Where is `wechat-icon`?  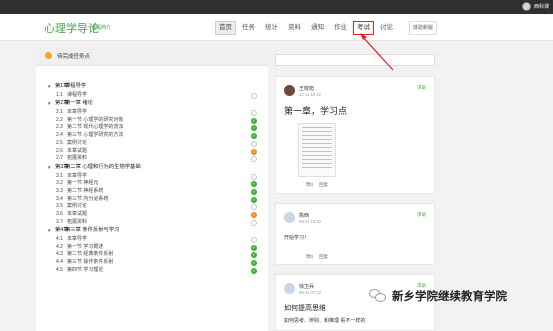 wechat-icon is located at coordinates (378, 296).